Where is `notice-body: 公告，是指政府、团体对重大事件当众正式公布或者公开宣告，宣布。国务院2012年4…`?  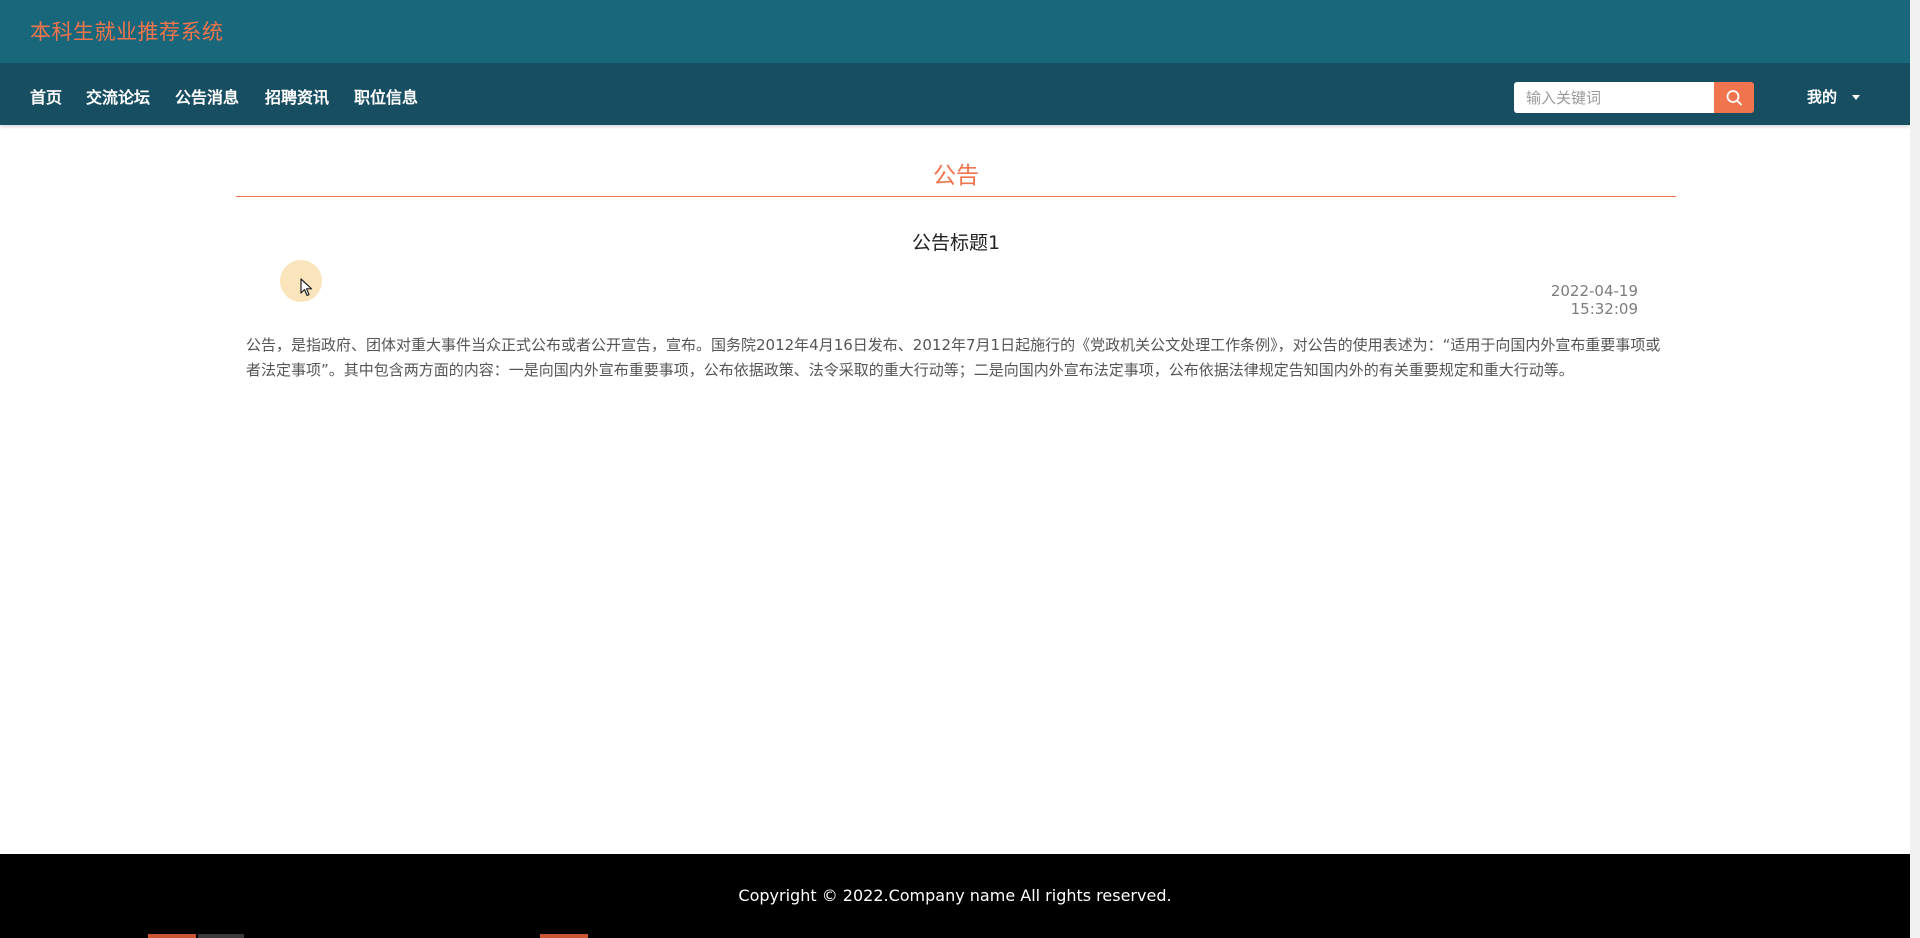 notice-body: 公告，是指政府、团体对重大事件当众正式公布或者公开宣告，宣布。国务院2012年4… is located at coordinates (953, 357).